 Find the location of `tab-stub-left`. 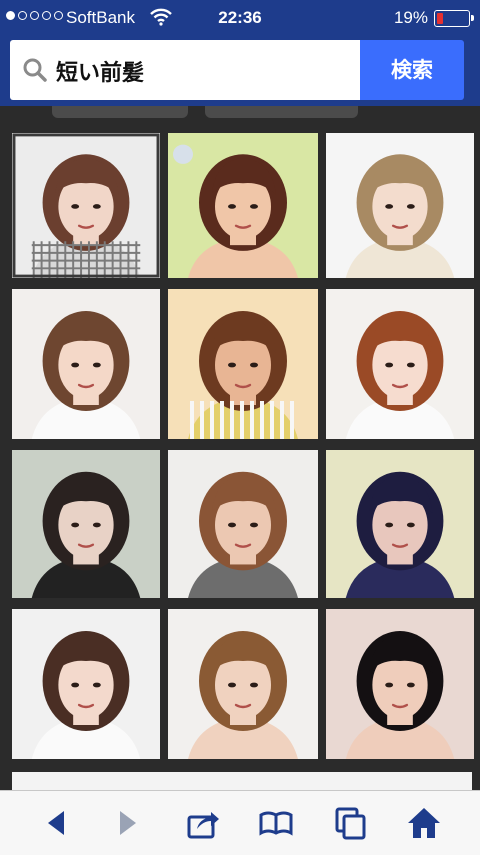

tab-stub-left is located at coordinates (120, 112).